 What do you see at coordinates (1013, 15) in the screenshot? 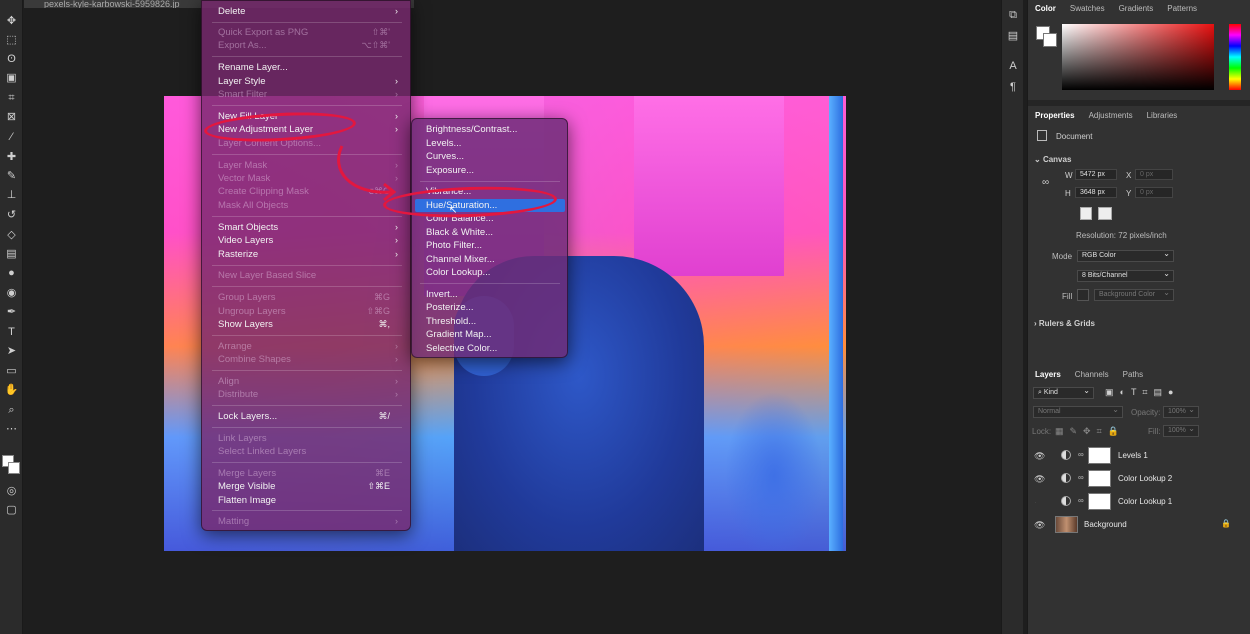
I see `history-icon: ⧉` at bounding box center [1013, 15].